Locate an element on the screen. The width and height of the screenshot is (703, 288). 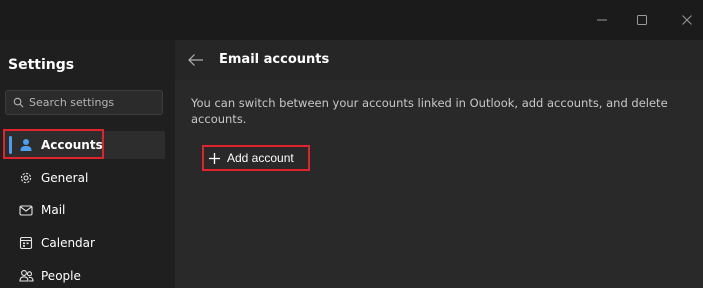
title-bar is located at coordinates (351, 20).